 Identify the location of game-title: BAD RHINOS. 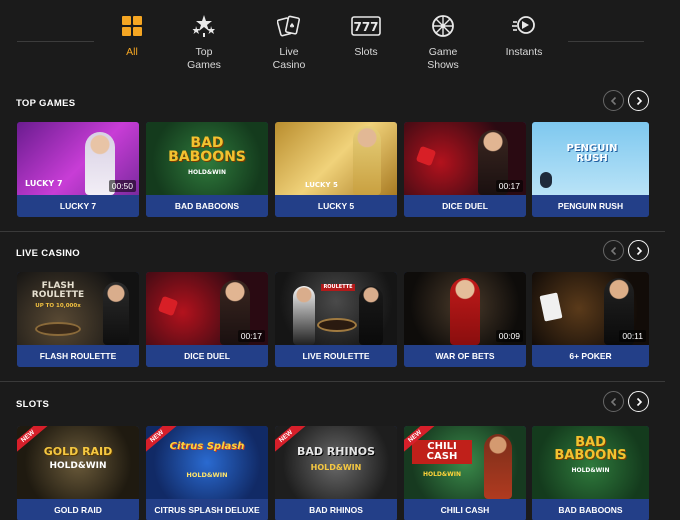
(336, 509).